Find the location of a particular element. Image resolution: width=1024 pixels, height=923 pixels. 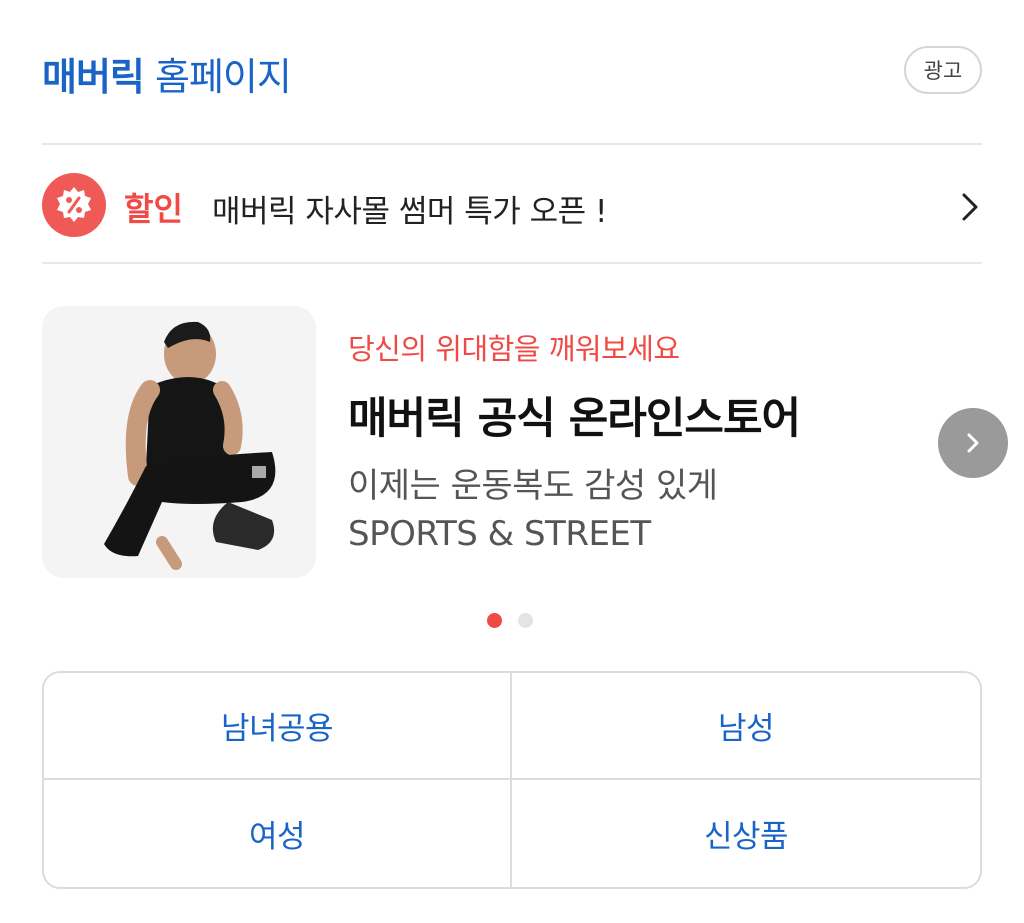

banner-photo is located at coordinates (179, 442).